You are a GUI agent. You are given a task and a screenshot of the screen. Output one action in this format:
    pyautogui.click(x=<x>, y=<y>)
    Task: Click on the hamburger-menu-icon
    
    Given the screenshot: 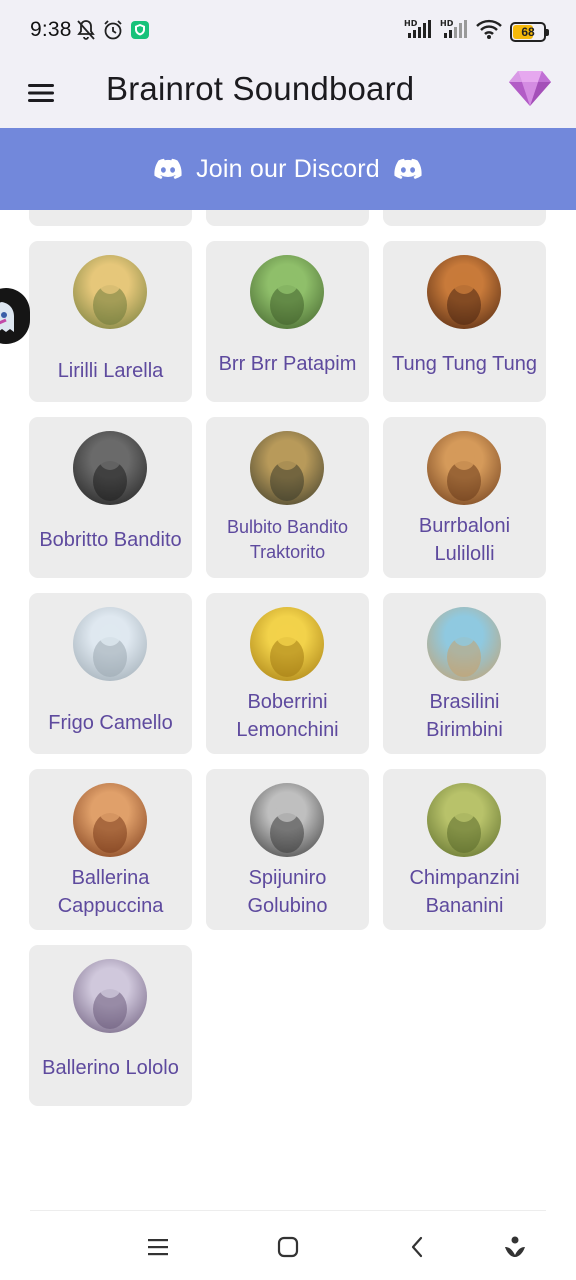 What is the action you would take?
    pyautogui.click(x=41, y=93)
    